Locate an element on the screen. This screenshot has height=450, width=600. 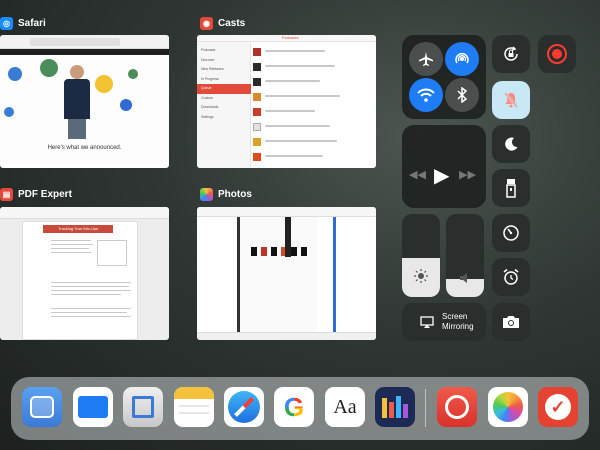
casts-app-header: ◉ Casts is located at coordinates (222, 23).